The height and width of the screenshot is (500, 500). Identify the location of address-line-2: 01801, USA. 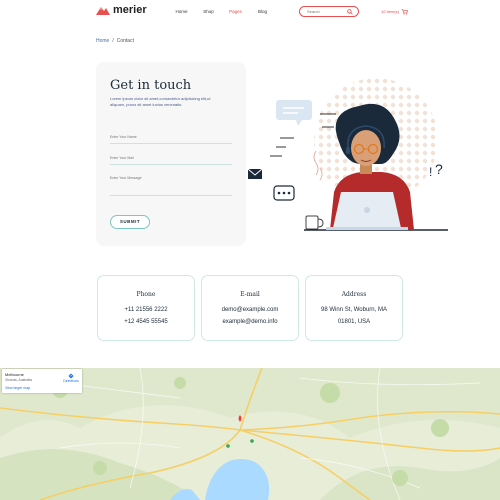
(354, 322).